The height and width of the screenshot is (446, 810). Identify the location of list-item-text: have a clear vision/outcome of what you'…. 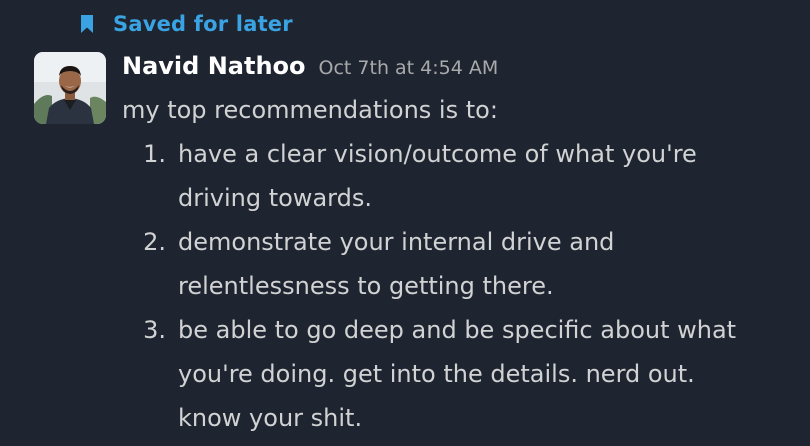
(437, 176).